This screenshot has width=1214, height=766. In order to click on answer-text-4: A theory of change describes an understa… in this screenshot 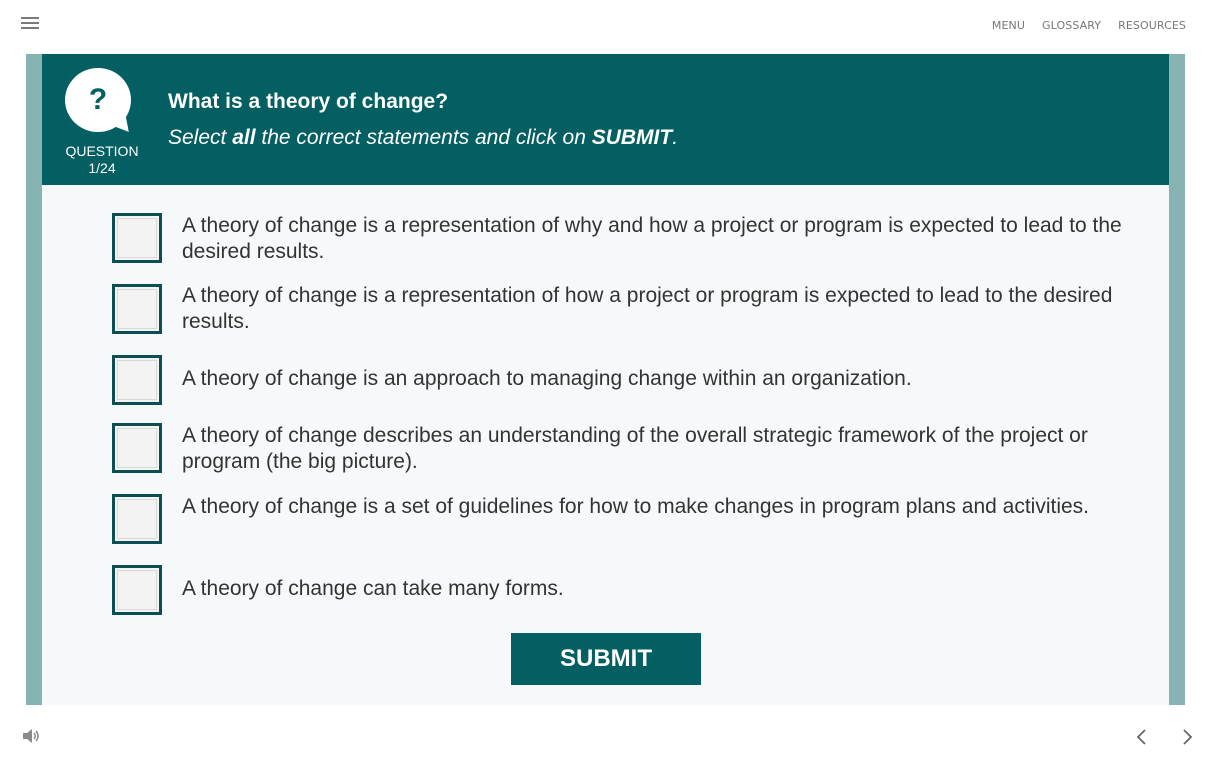, I will do `click(635, 448)`.